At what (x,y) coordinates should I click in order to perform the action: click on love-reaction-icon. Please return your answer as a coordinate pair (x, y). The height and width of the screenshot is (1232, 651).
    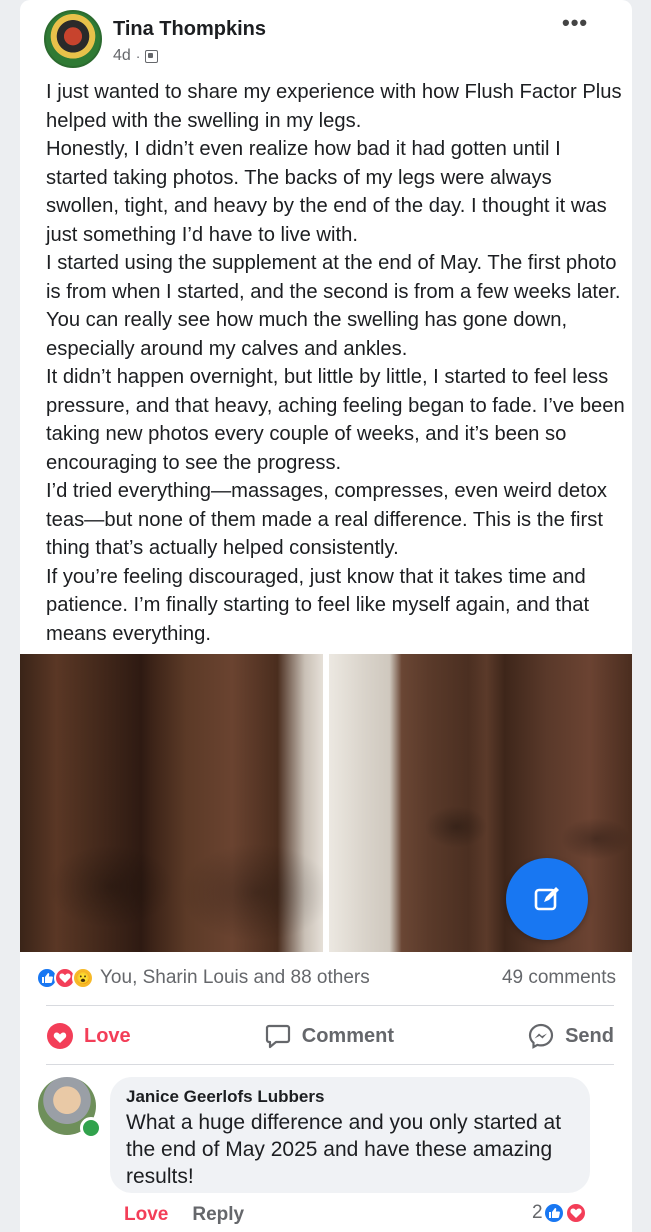
    Looking at the image, I should click on (575, 1213).